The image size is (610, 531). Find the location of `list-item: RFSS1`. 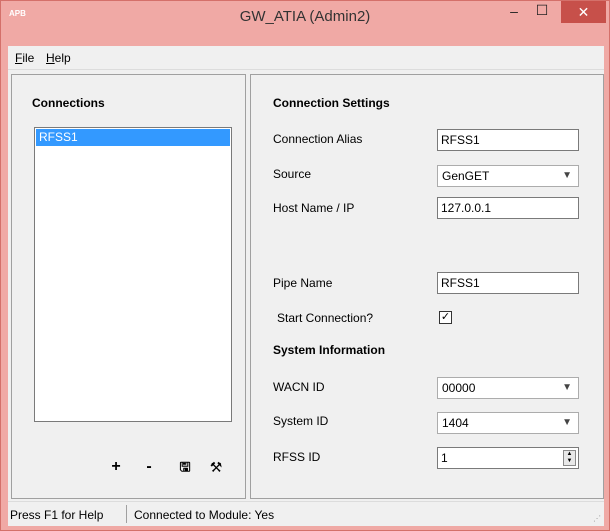

list-item: RFSS1 is located at coordinates (133, 137).